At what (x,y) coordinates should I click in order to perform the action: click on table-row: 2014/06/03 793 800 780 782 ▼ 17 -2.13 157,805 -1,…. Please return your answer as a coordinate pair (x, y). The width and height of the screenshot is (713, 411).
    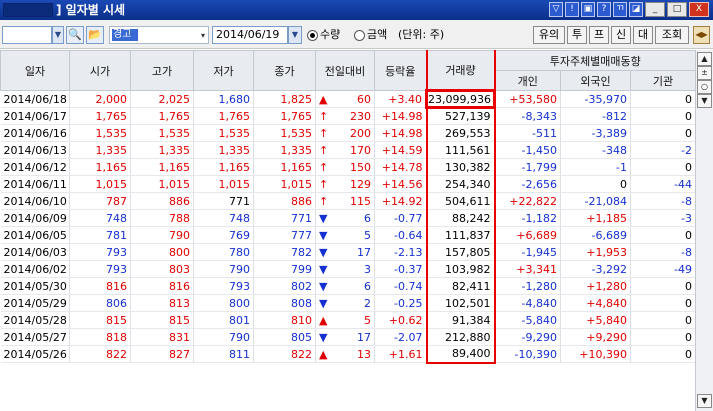
    Looking at the image, I should click on (347, 252).